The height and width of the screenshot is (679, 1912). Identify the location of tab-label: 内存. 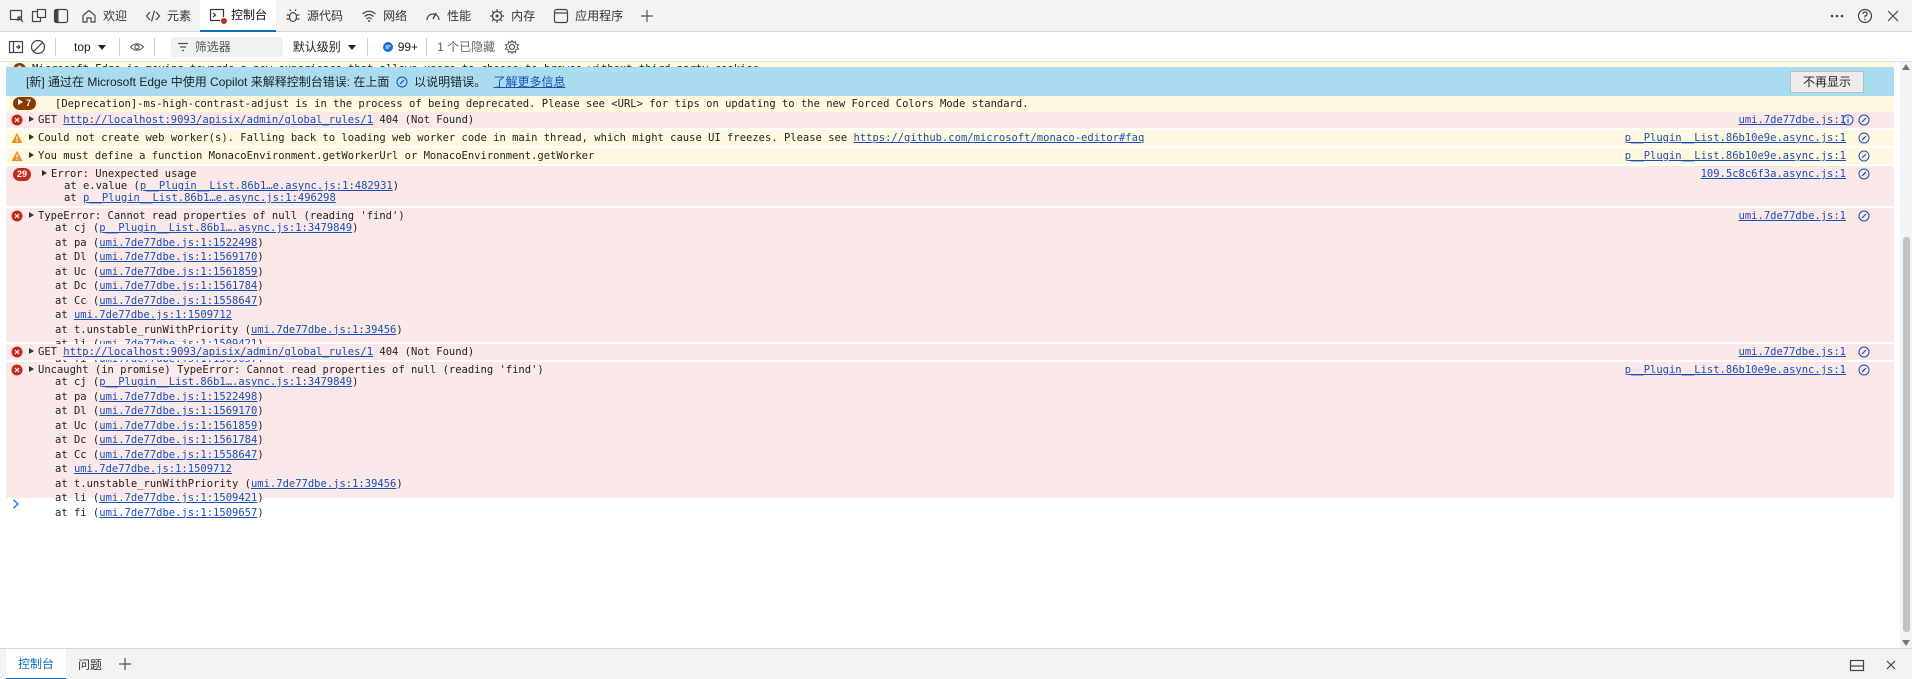
(523, 16).